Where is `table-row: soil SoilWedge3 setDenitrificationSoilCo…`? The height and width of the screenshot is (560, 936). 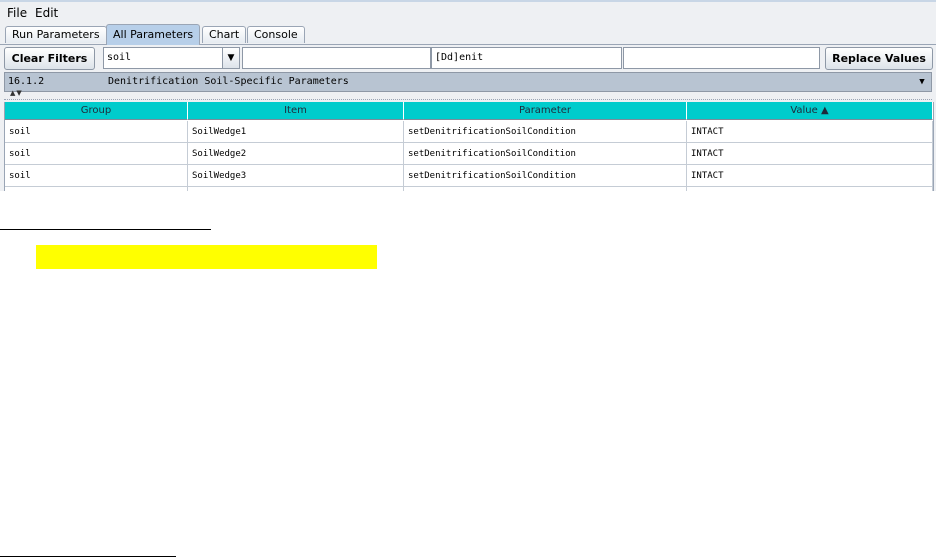 table-row: soil SoilWedge3 setDenitrificationSoilCo… is located at coordinates (469, 176).